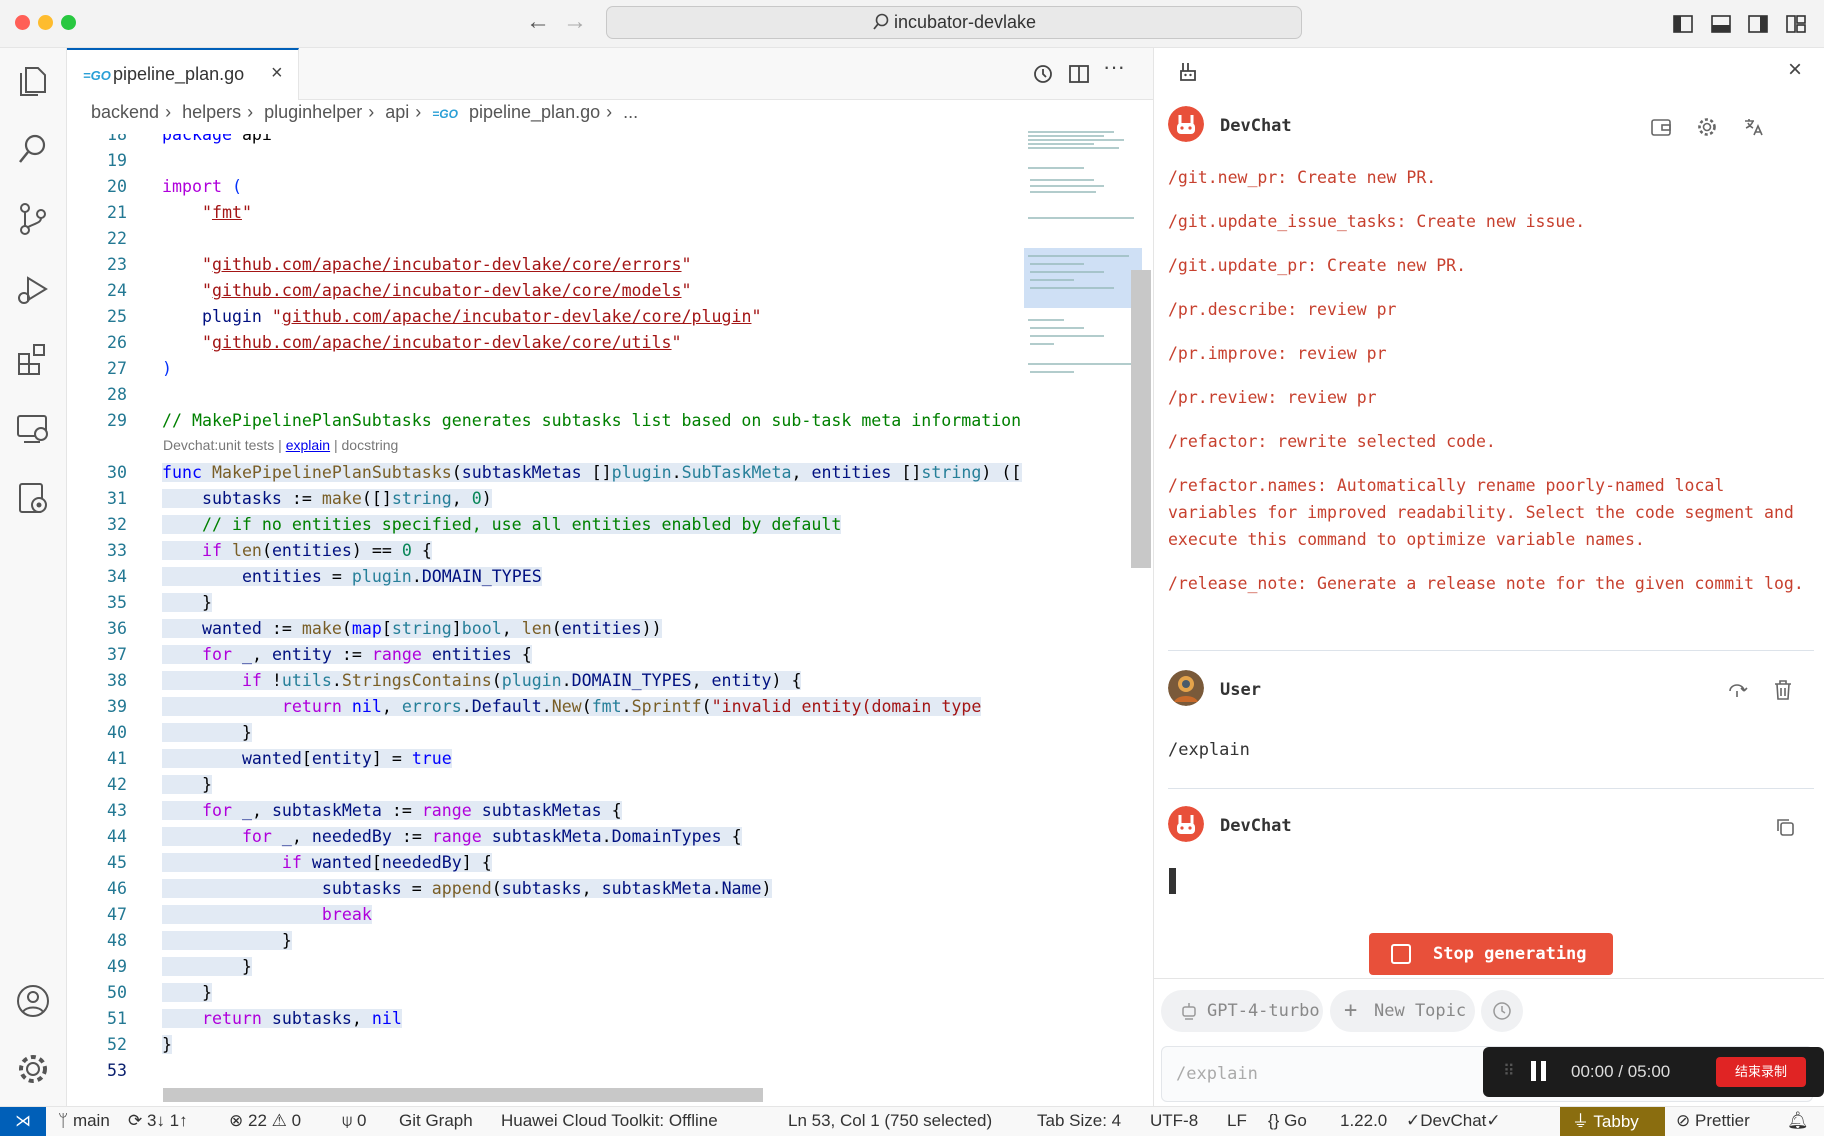  I want to click on wallet-icon, so click(1661, 127).